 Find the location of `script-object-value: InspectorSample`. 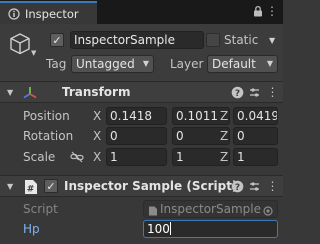

script-object-value: InspectorSample is located at coordinates (210, 209).